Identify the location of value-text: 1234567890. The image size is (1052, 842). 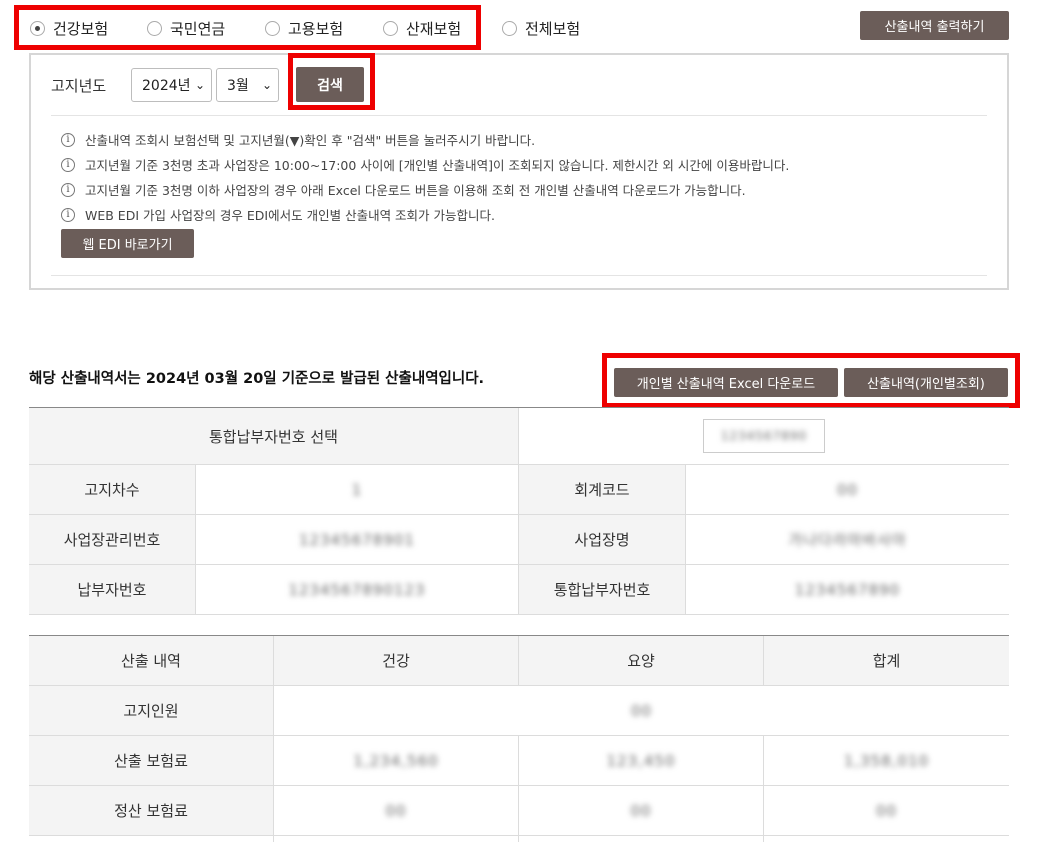
(847, 589).